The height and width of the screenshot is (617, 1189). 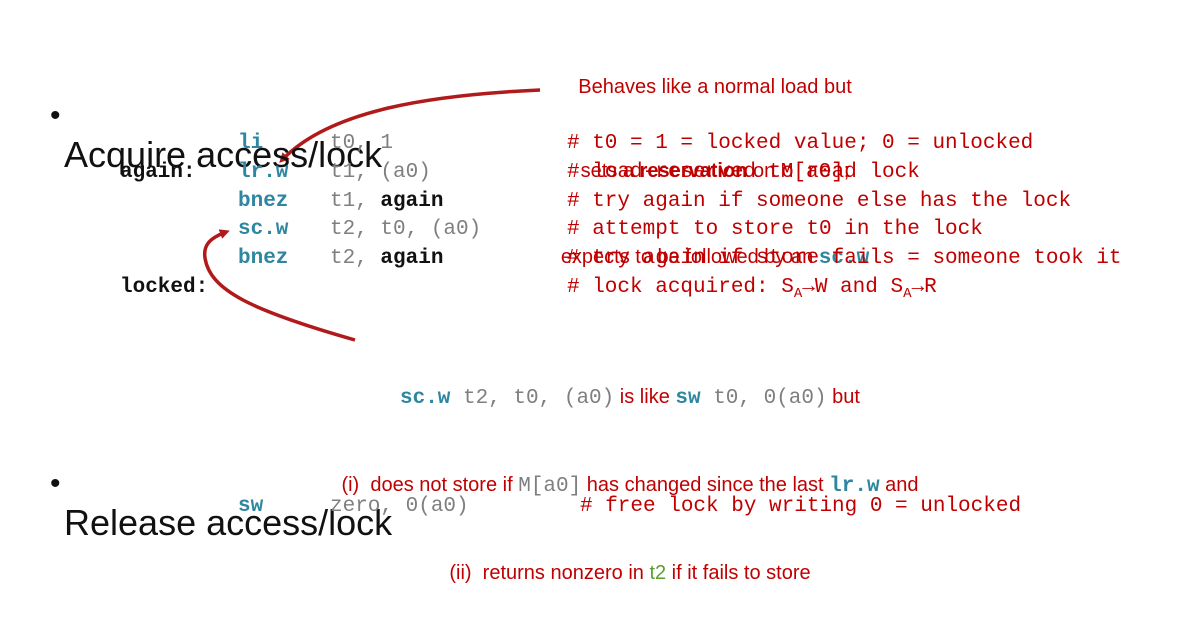 What do you see at coordinates (158, 172) in the screenshot?
I see `code-label: again:` at bounding box center [158, 172].